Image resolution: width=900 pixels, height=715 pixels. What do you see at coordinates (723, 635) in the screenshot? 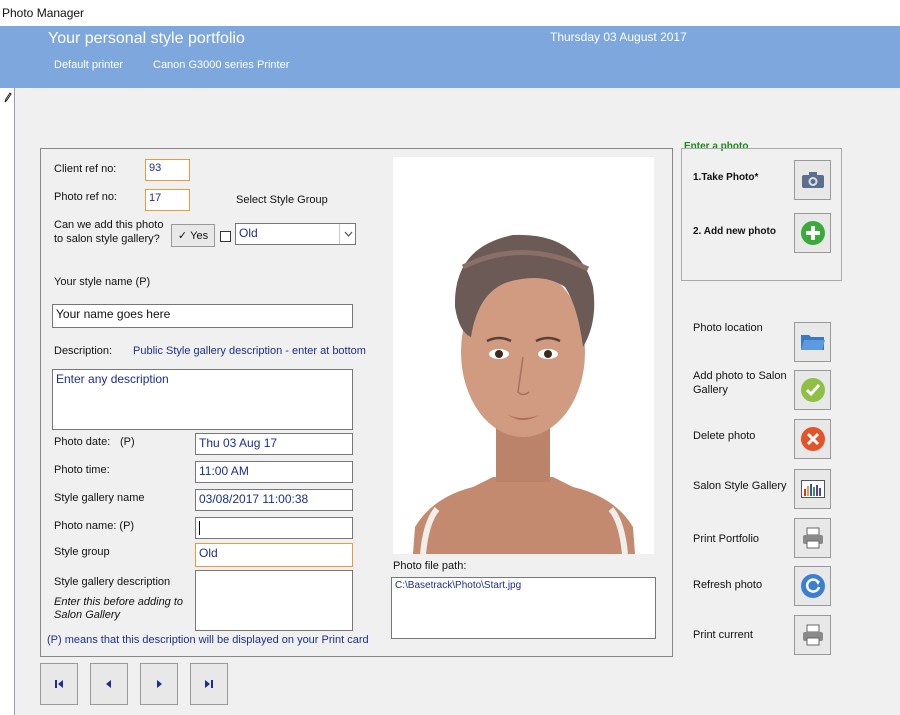
I see `print-current-label: Print current` at bounding box center [723, 635].